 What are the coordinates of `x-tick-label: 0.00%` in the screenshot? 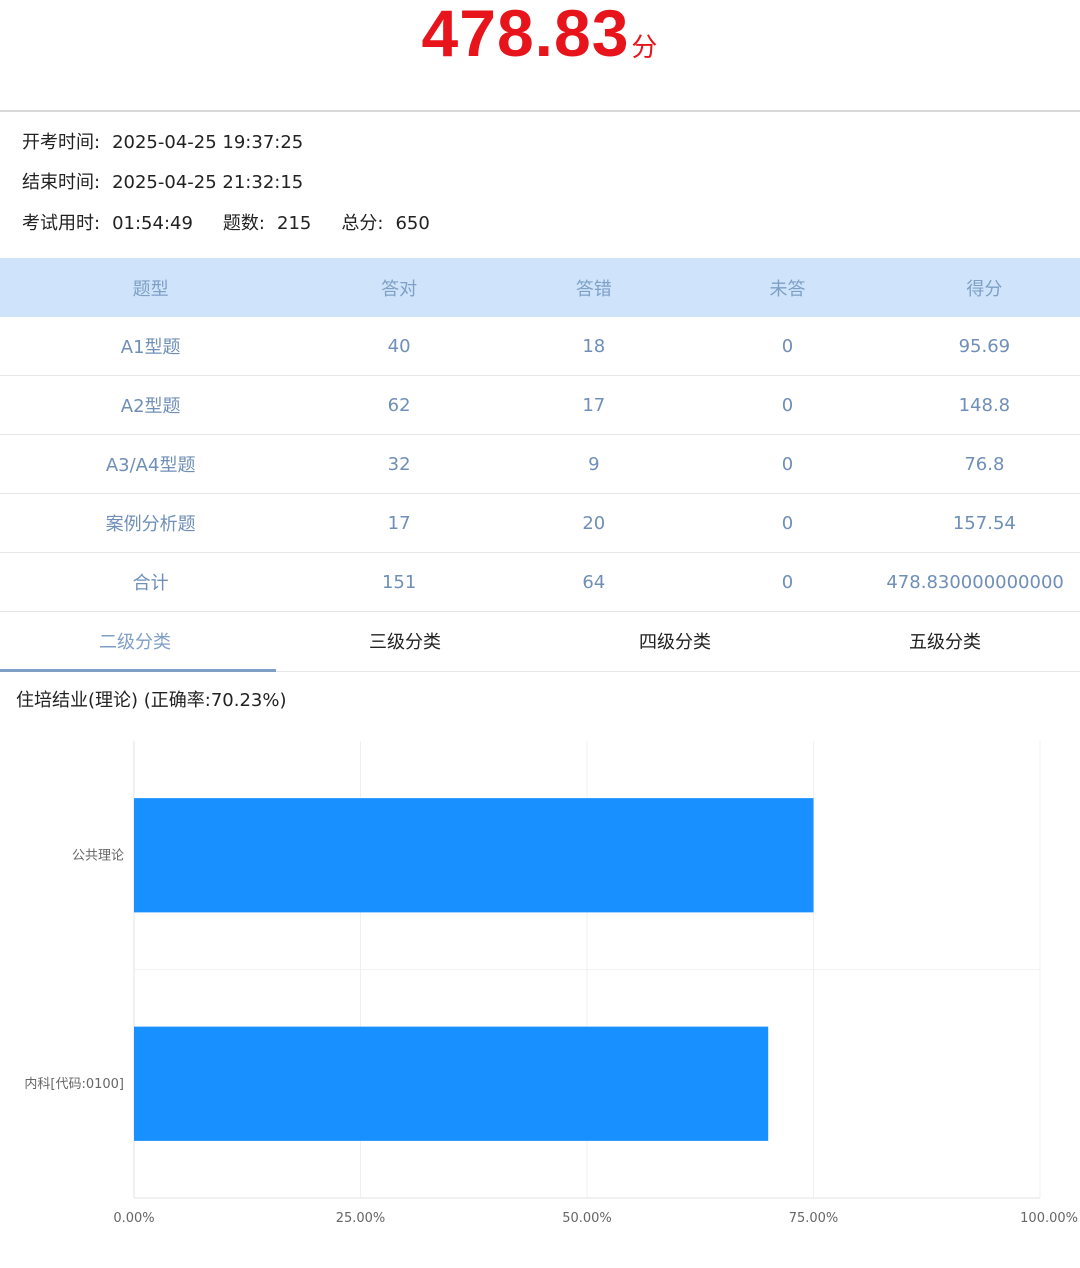 It's located at (133, 1218).